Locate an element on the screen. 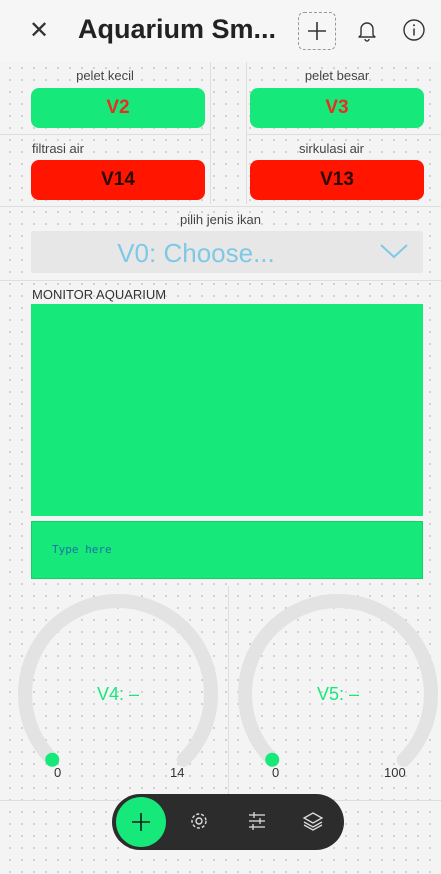  bottom-toolbar is located at coordinates (228, 822).